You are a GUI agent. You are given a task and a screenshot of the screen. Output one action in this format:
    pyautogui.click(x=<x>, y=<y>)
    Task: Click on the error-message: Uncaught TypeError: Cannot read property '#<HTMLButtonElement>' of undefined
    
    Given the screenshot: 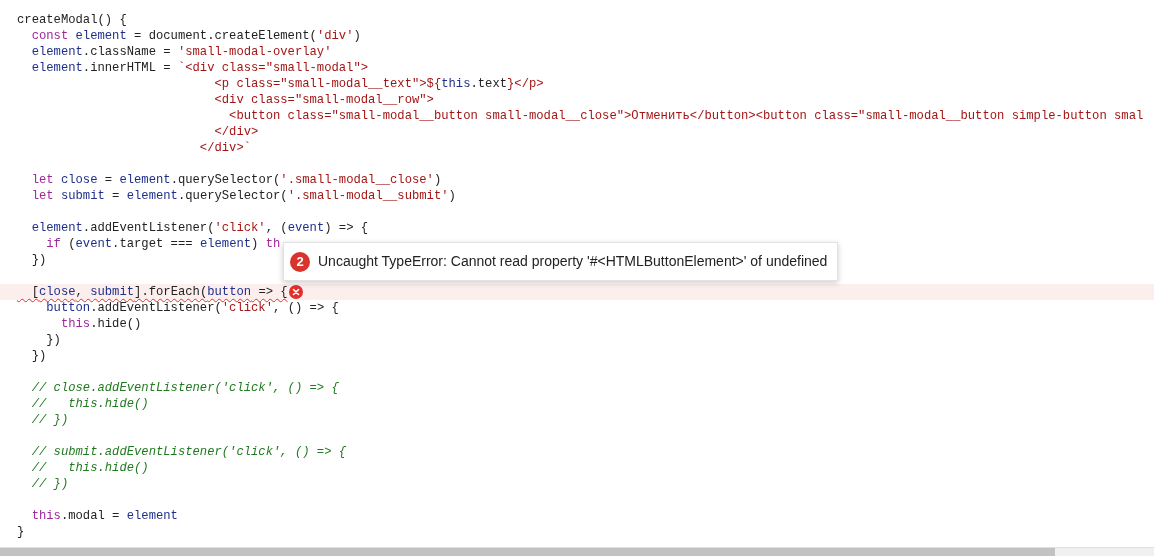 What is the action you would take?
    pyautogui.click(x=573, y=261)
    